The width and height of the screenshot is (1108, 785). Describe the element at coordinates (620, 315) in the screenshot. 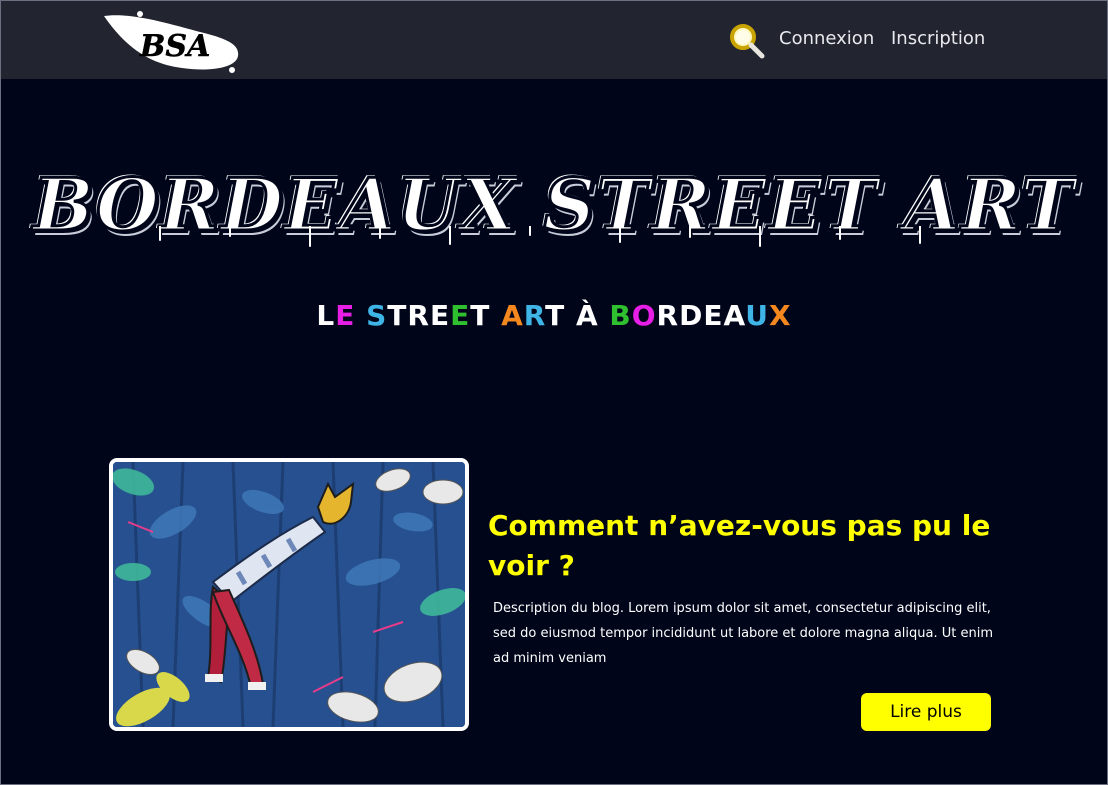

I see `subtitle-letter: B` at that location.